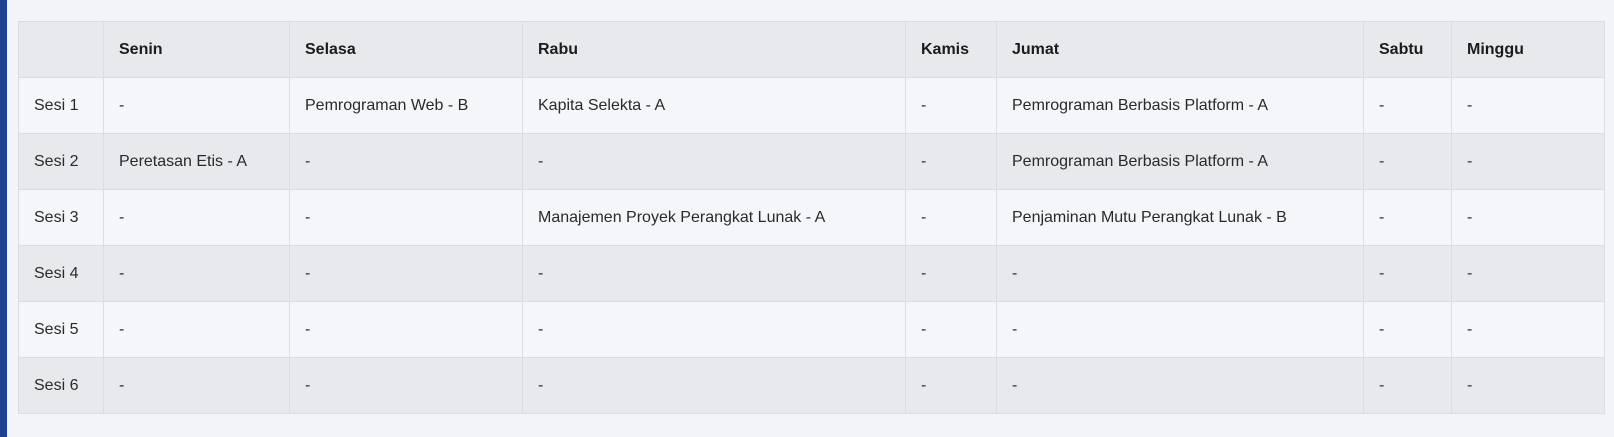 The height and width of the screenshot is (437, 1614). I want to click on day-header-selasa: Selasa, so click(406, 49).